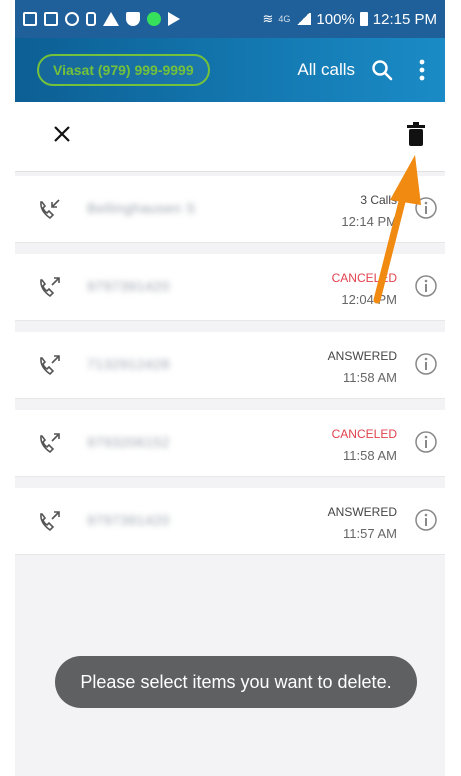 The image size is (461, 776). What do you see at coordinates (62, 136) in the screenshot?
I see `close-icon` at bounding box center [62, 136].